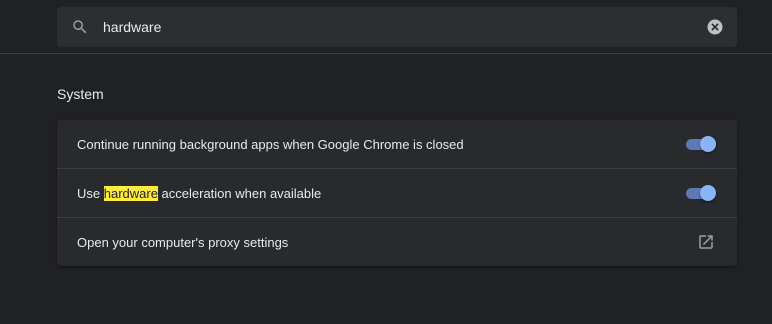 The height and width of the screenshot is (324, 772). What do you see at coordinates (380, 193) in the screenshot?
I see `setting-label: Use hardware acceleration when available` at bounding box center [380, 193].